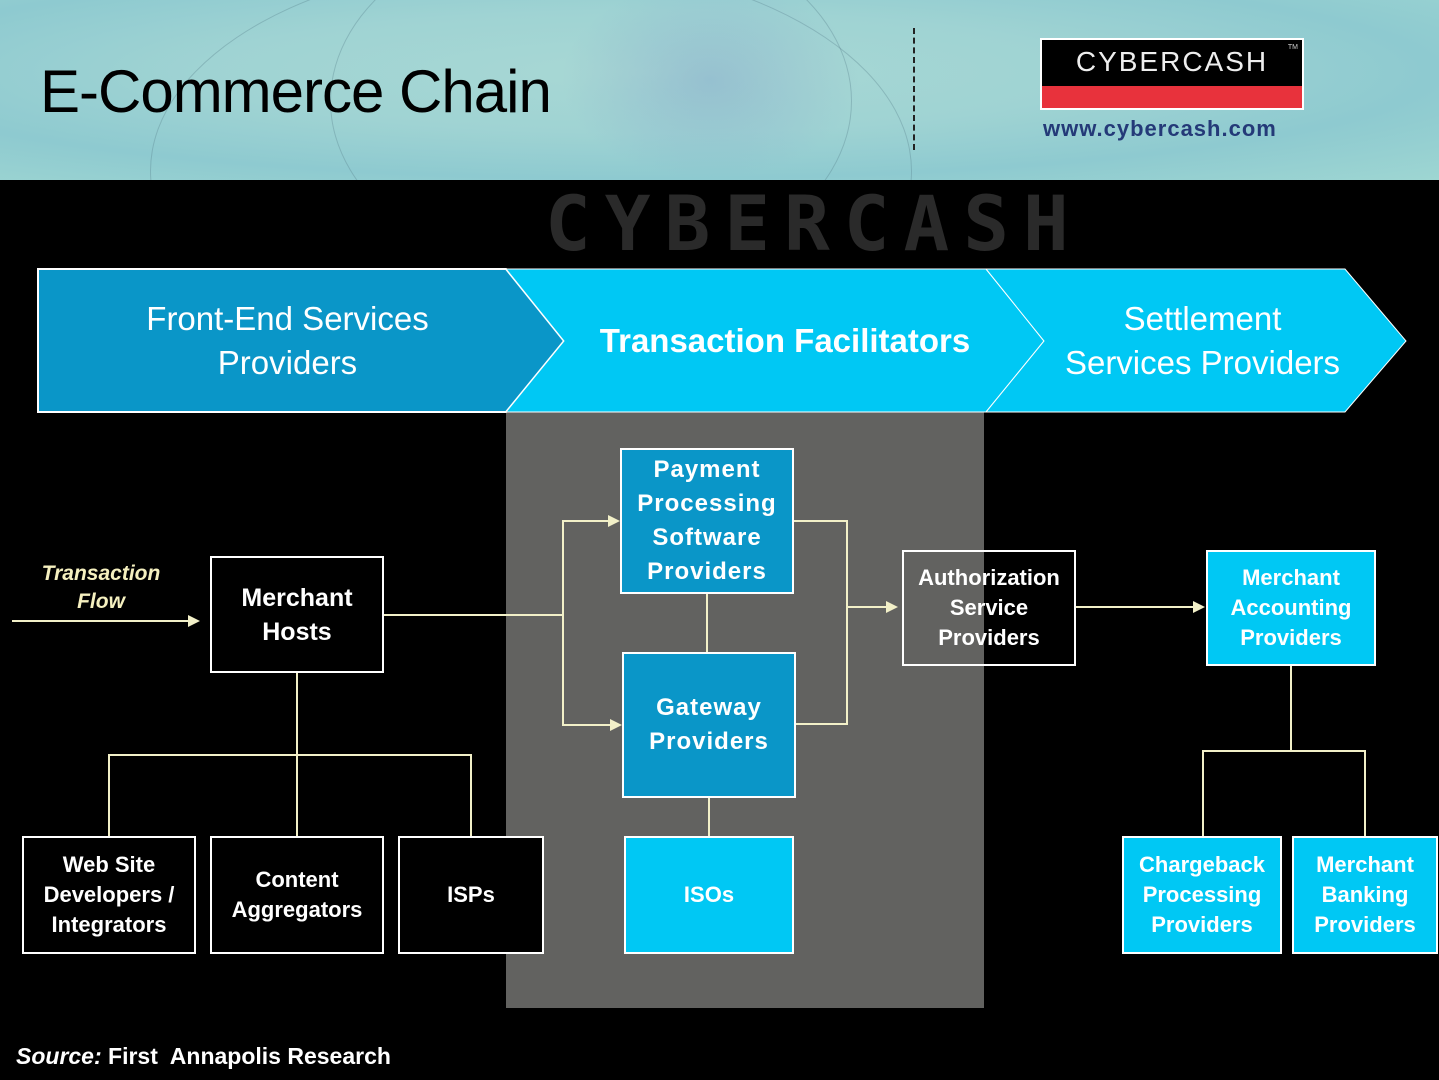 This screenshot has height=1080, width=1439. What do you see at coordinates (101, 621) in the screenshot?
I see `flow-connector` at bounding box center [101, 621].